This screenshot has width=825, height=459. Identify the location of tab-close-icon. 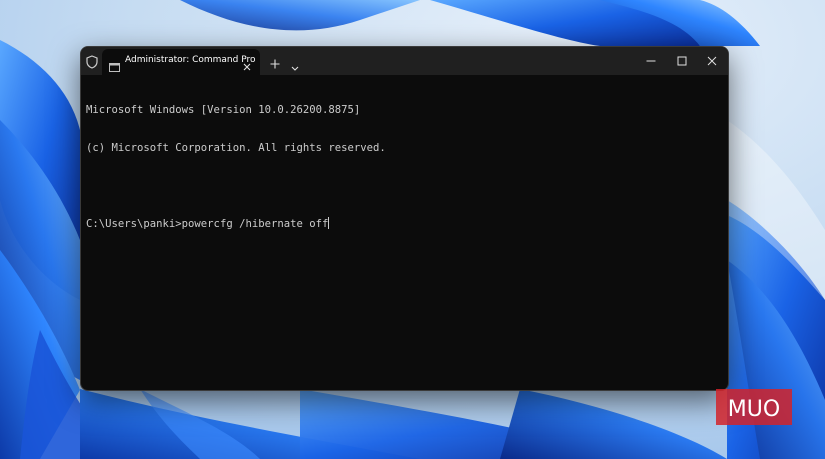
(247, 64).